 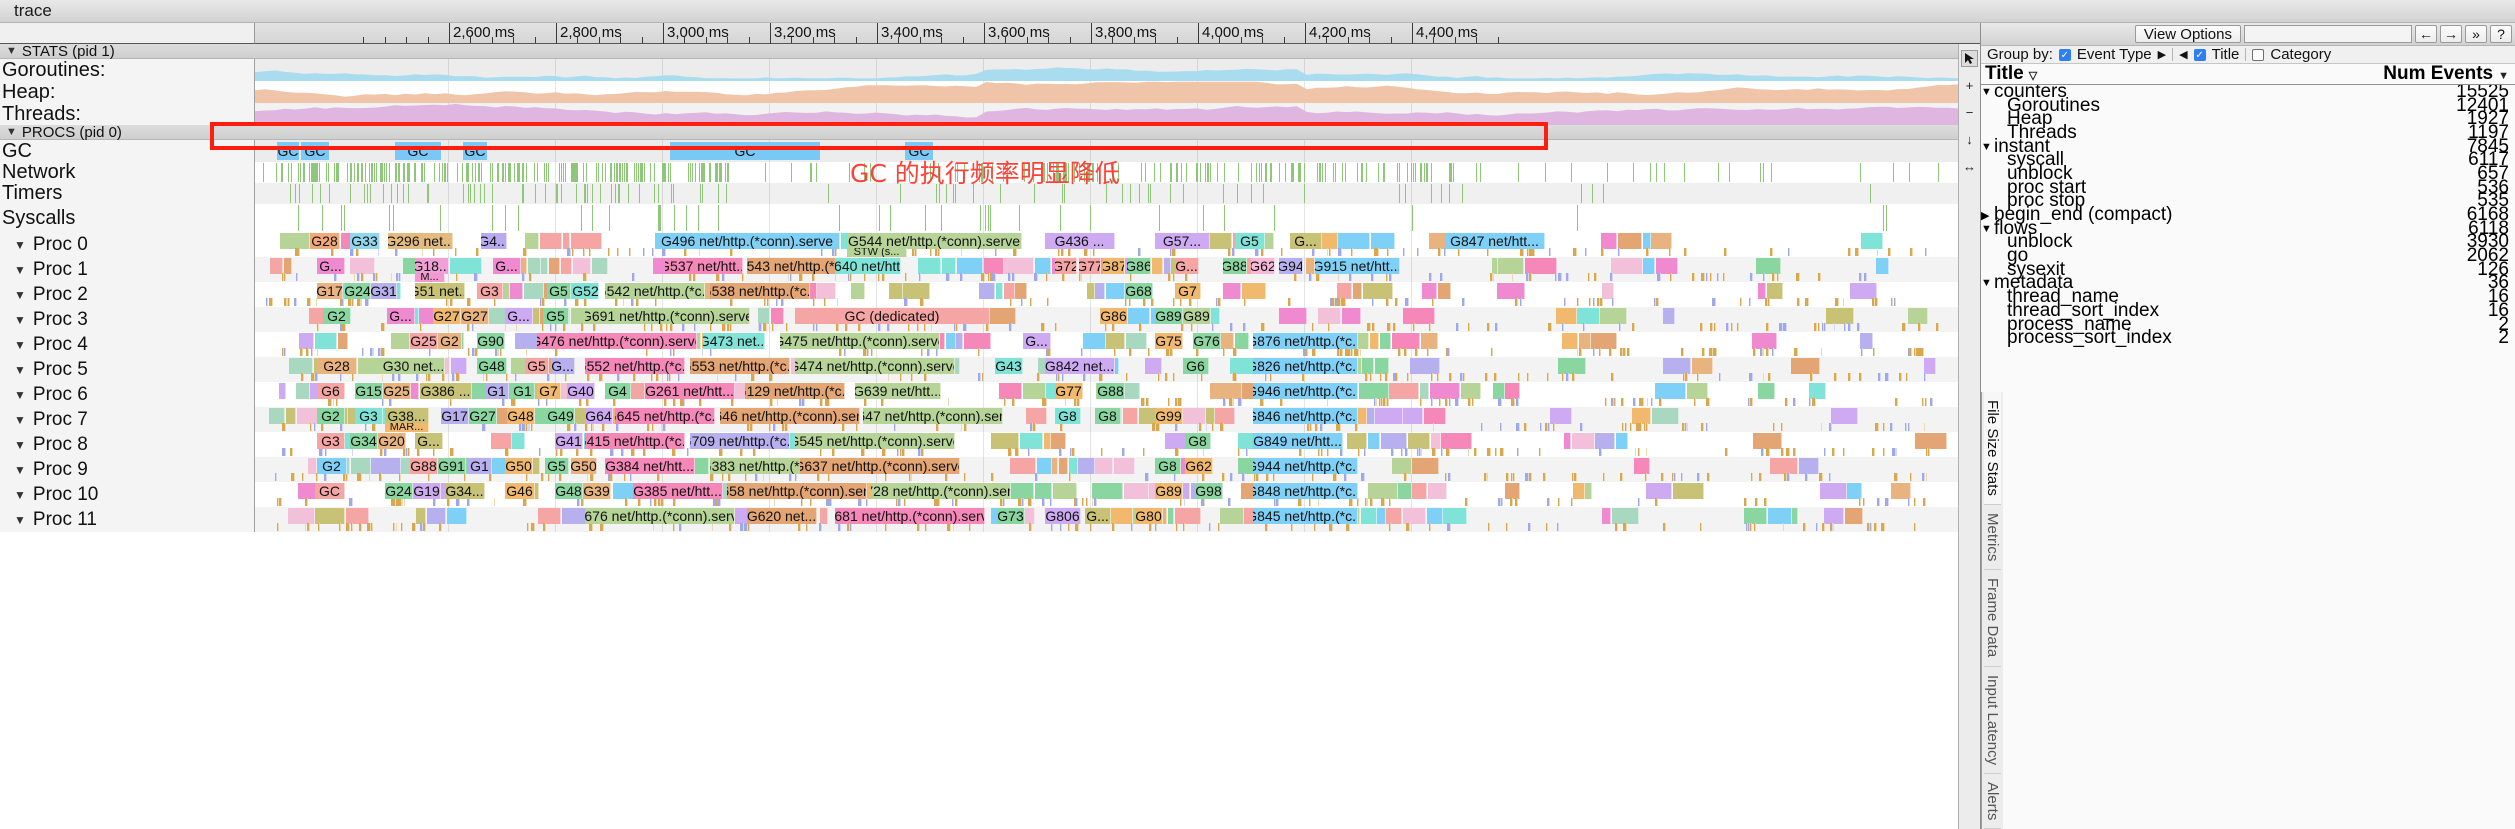 I want to click on search-input, so click(x=2328, y=34).